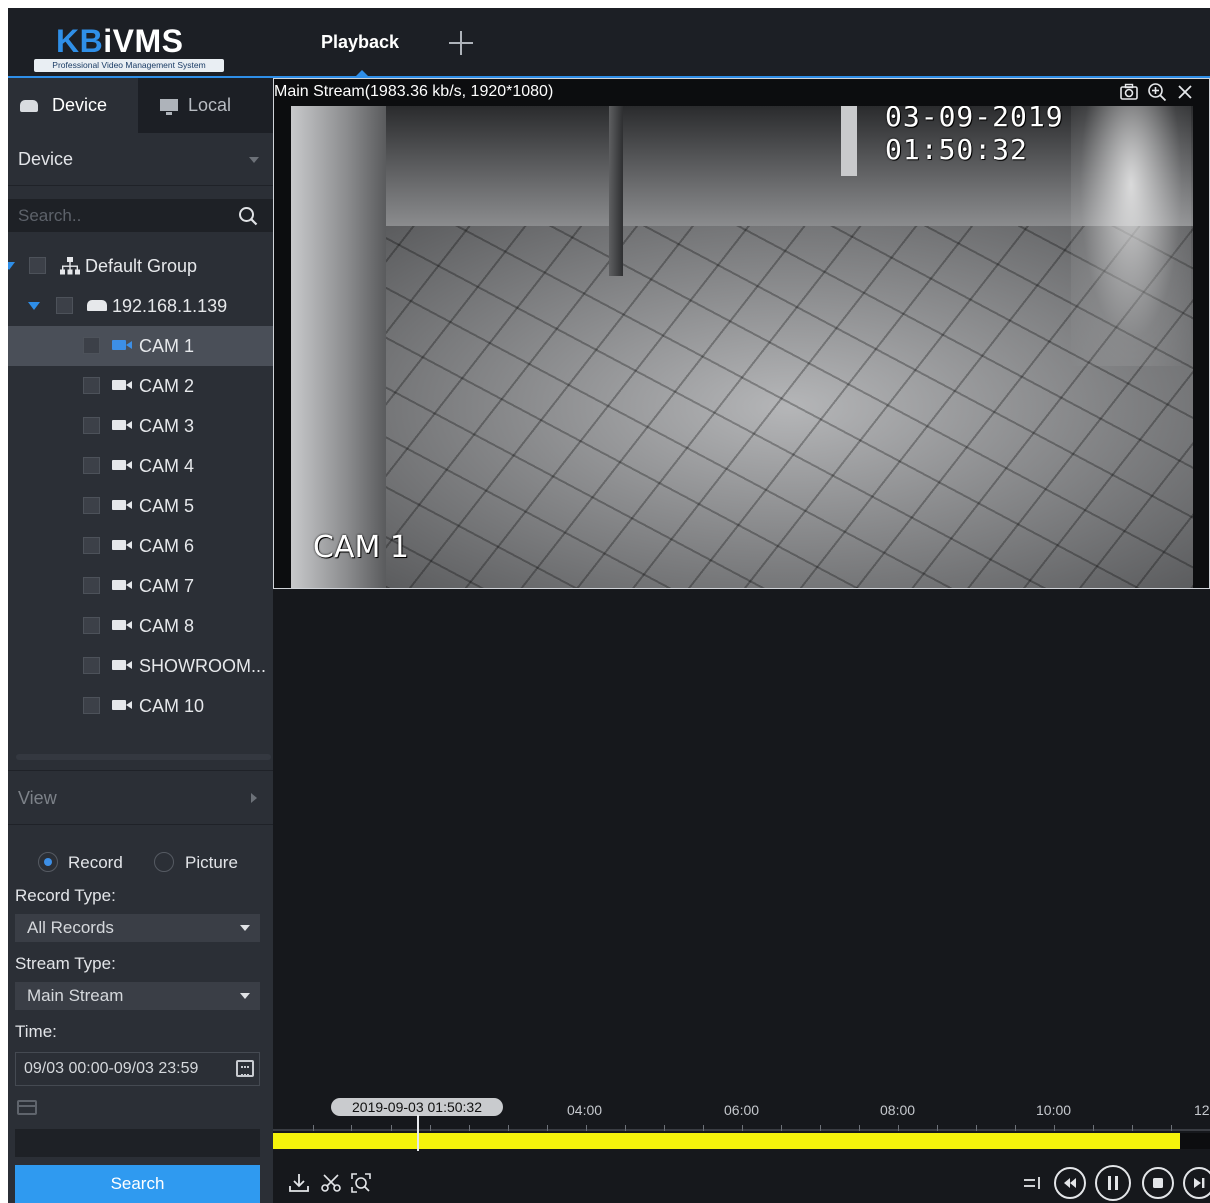 Image resolution: width=1210 pixels, height=1203 pixels. I want to click on device-dropdown: Device, so click(140, 159).